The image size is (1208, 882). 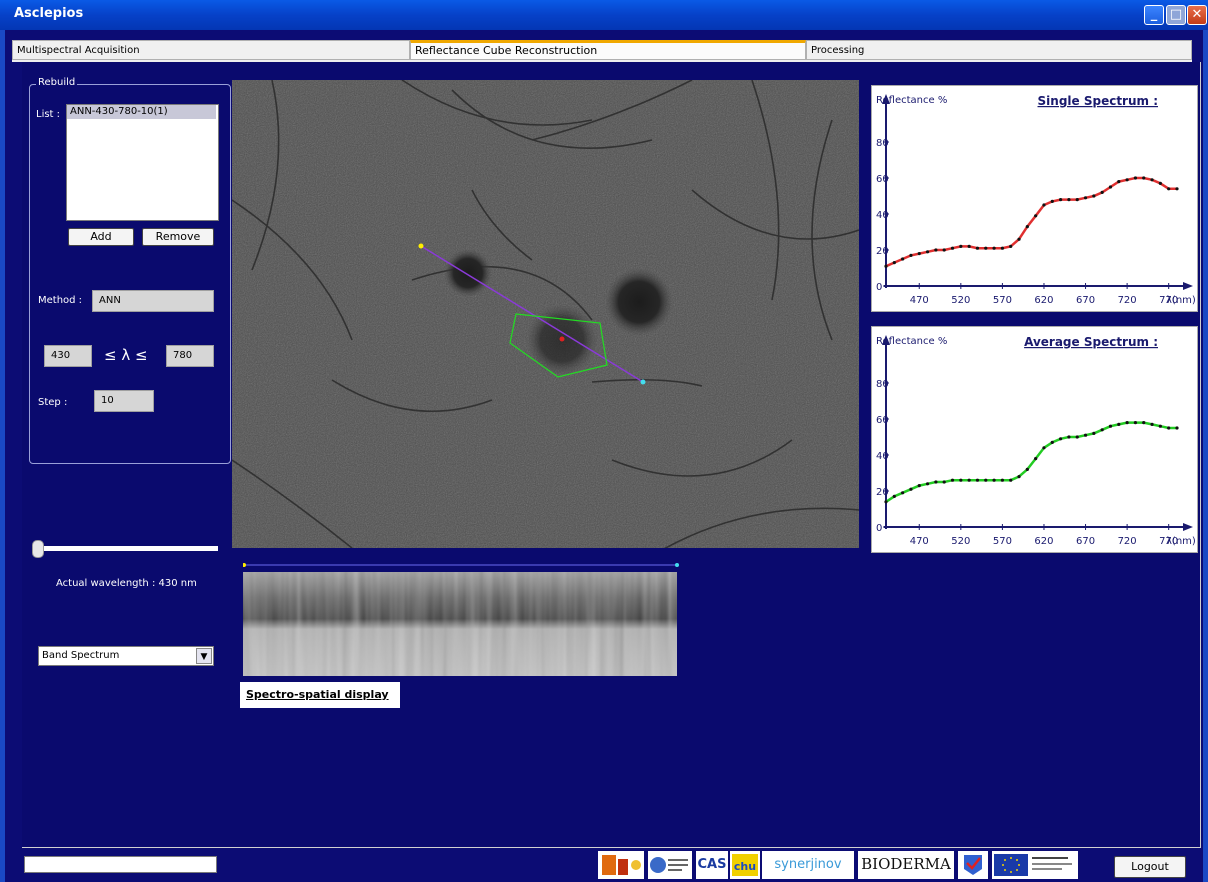 What do you see at coordinates (53, 402) in the screenshot?
I see `step-label: Step :` at bounding box center [53, 402].